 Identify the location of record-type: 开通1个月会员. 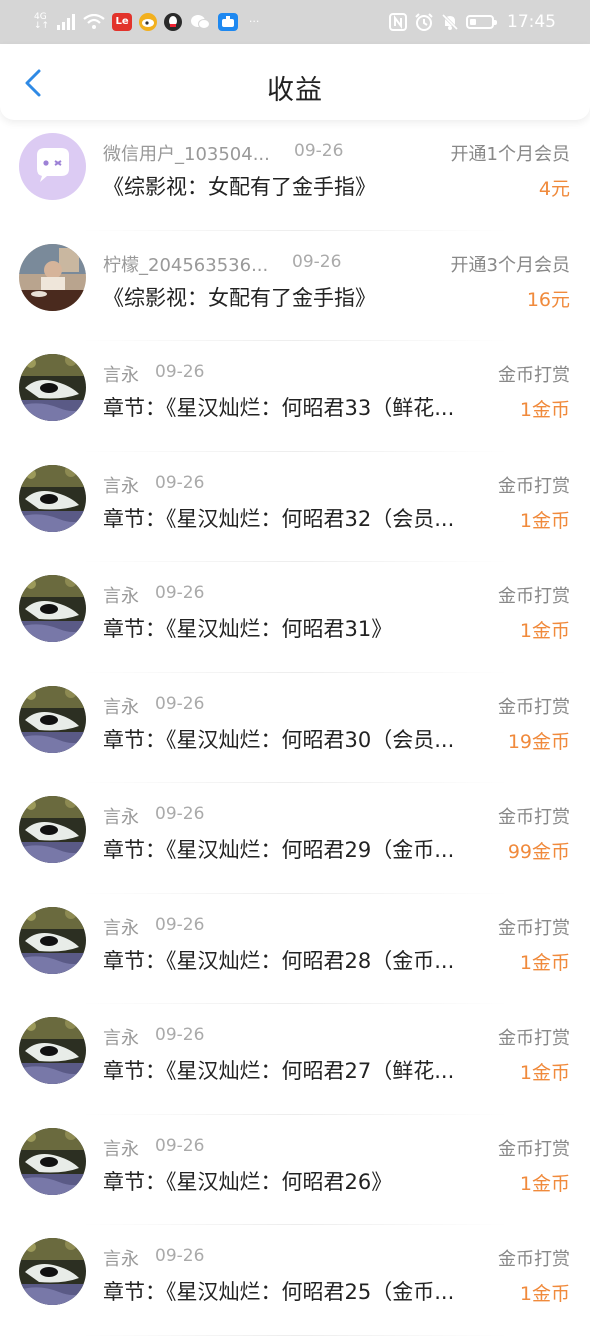
(510, 154).